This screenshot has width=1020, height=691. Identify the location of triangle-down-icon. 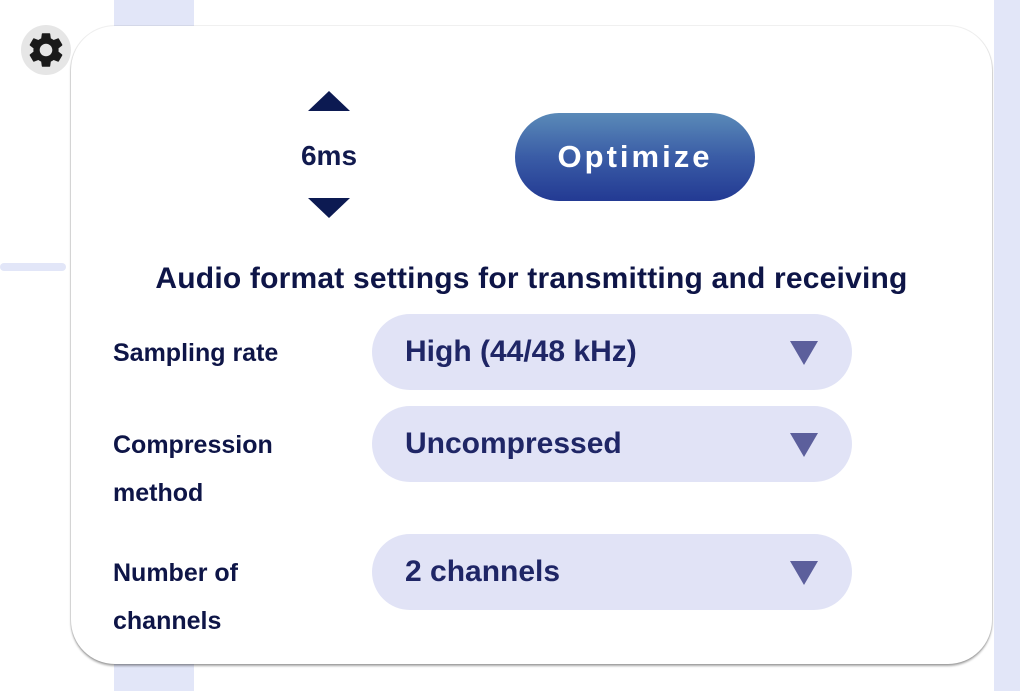
(329, 208).